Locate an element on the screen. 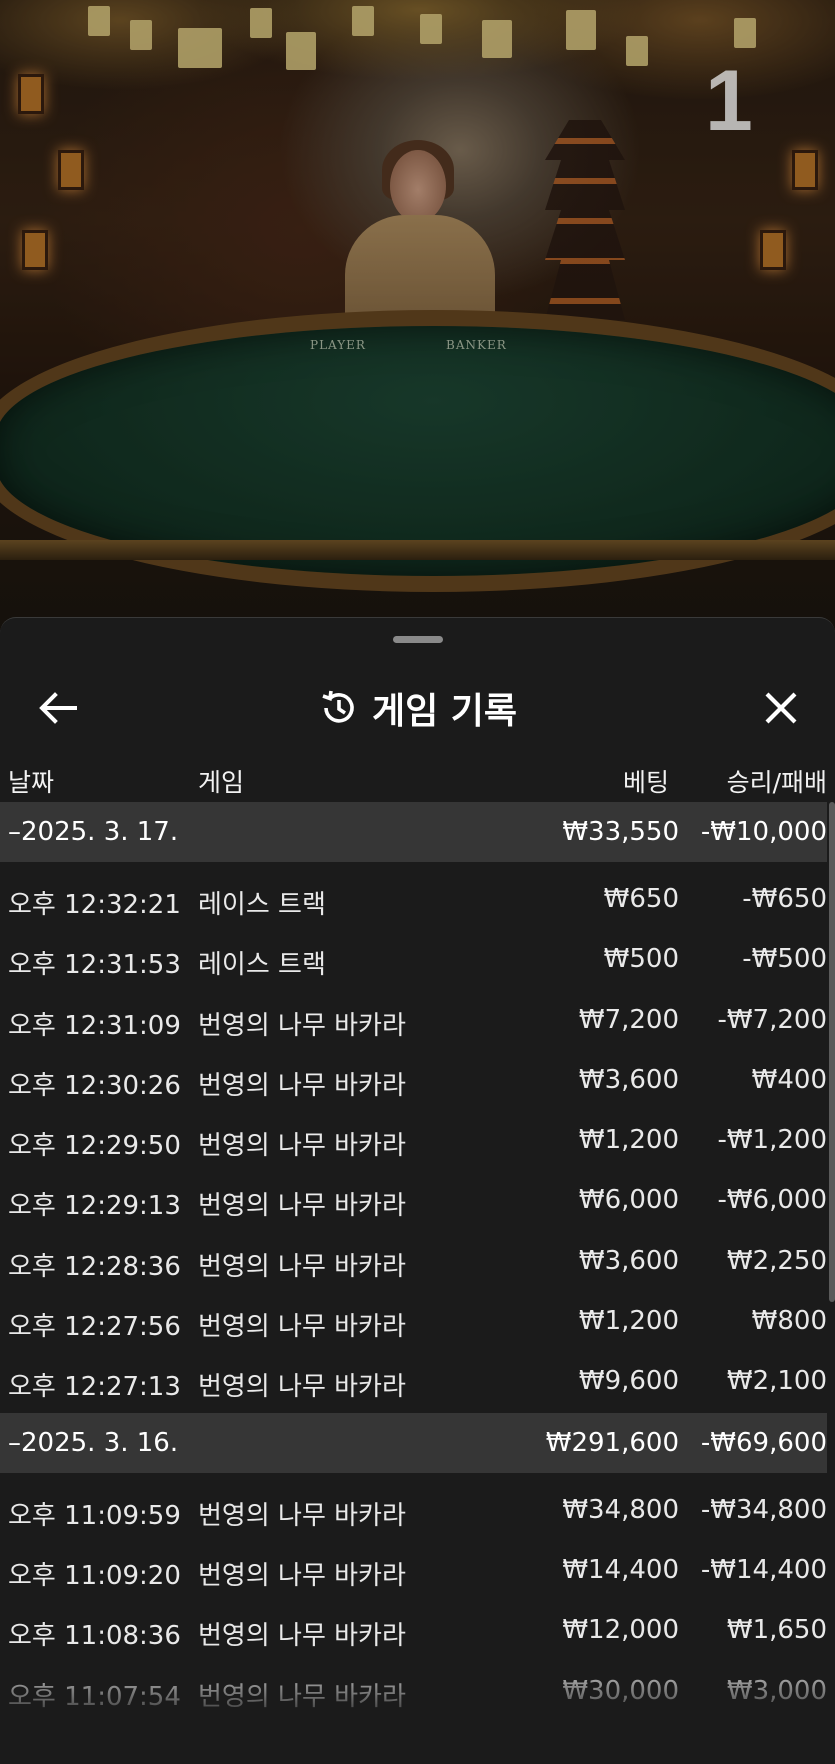 Image resolution: width=835 pixels, height=1764 pixels. history-row: 오후 11:08:36 번영의 나무 바카라 ₩12,000 ₩1,650 is located at coordinates (413, 1631).